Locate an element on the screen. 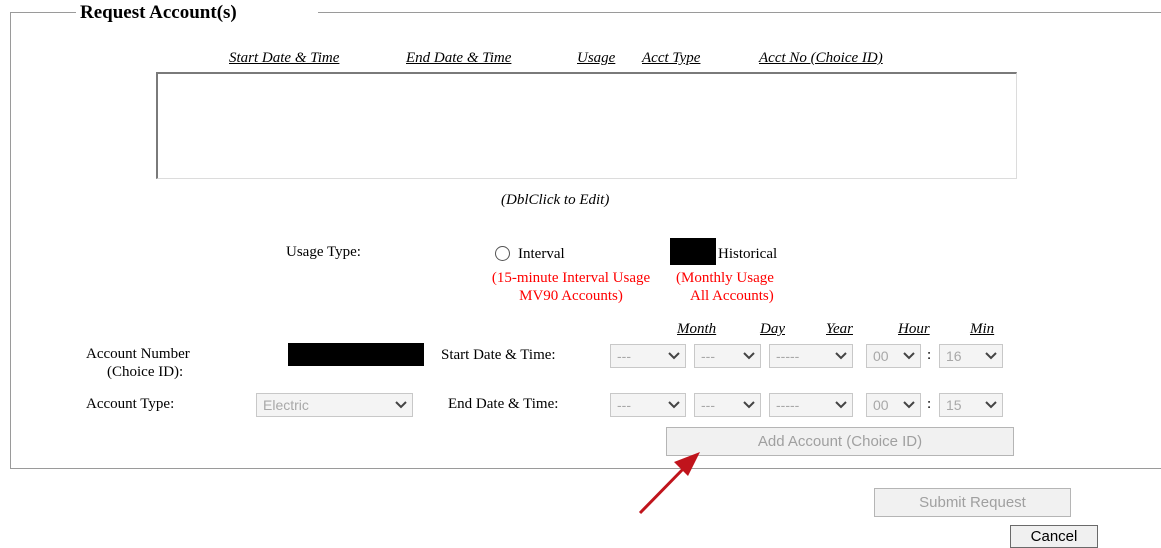 The image size is (1161, 548). end-month-select: --- is located at coordinates (648, 405).